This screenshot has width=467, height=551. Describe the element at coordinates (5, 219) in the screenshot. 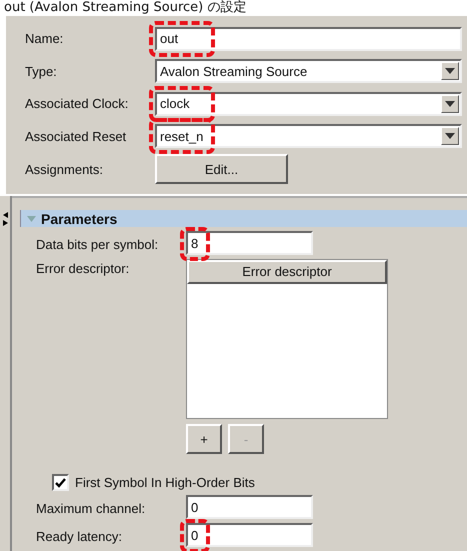

I see `splitter-arrows-icon` at that location.